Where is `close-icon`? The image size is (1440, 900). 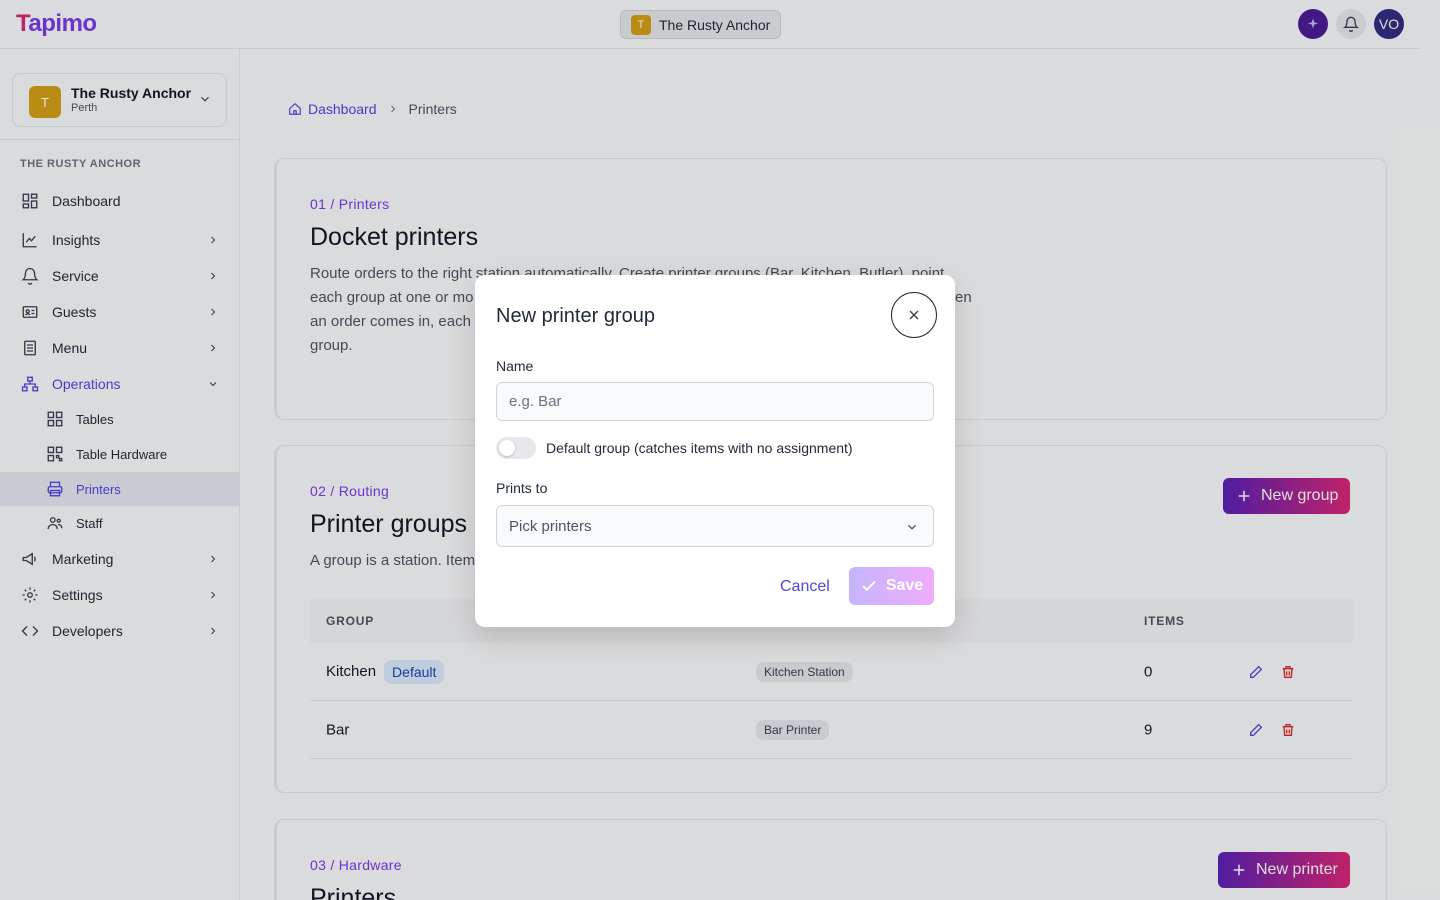
close-icon is located at coordinates (914, 315).